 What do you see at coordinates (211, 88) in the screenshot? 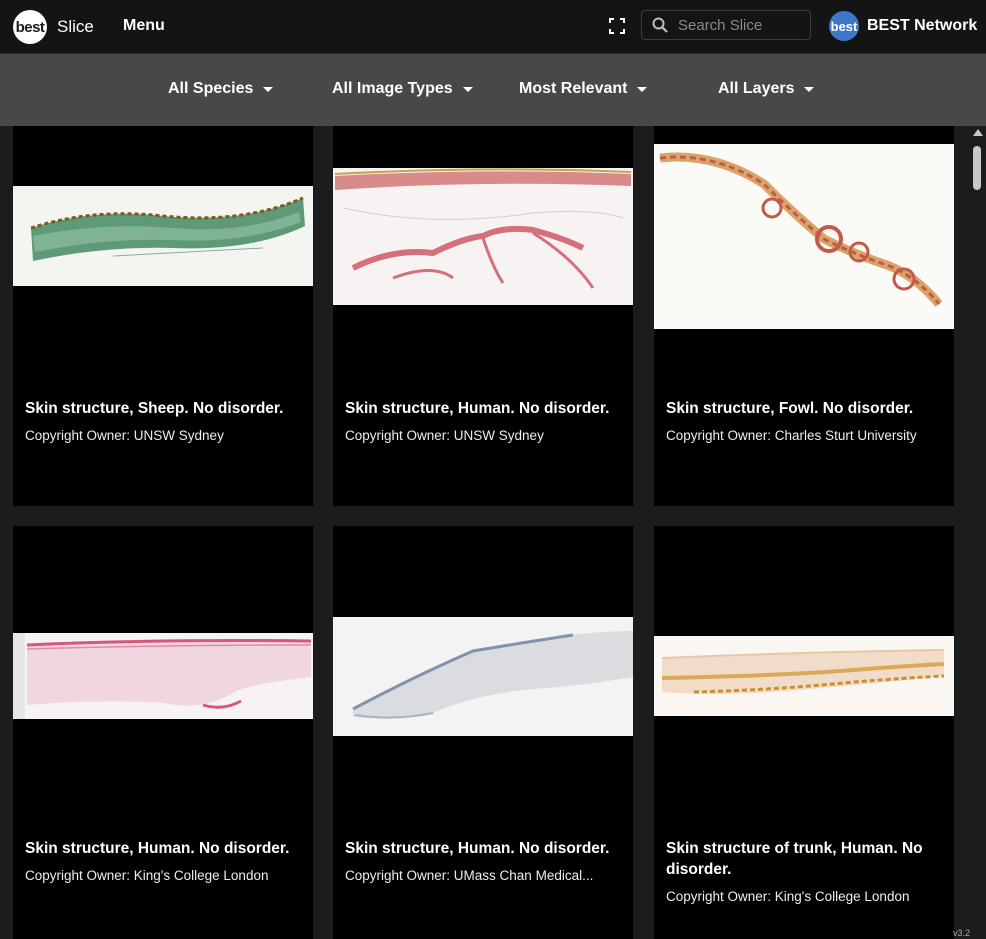
I see `species-filter-label: All Species` at bounding box center [211, 88].